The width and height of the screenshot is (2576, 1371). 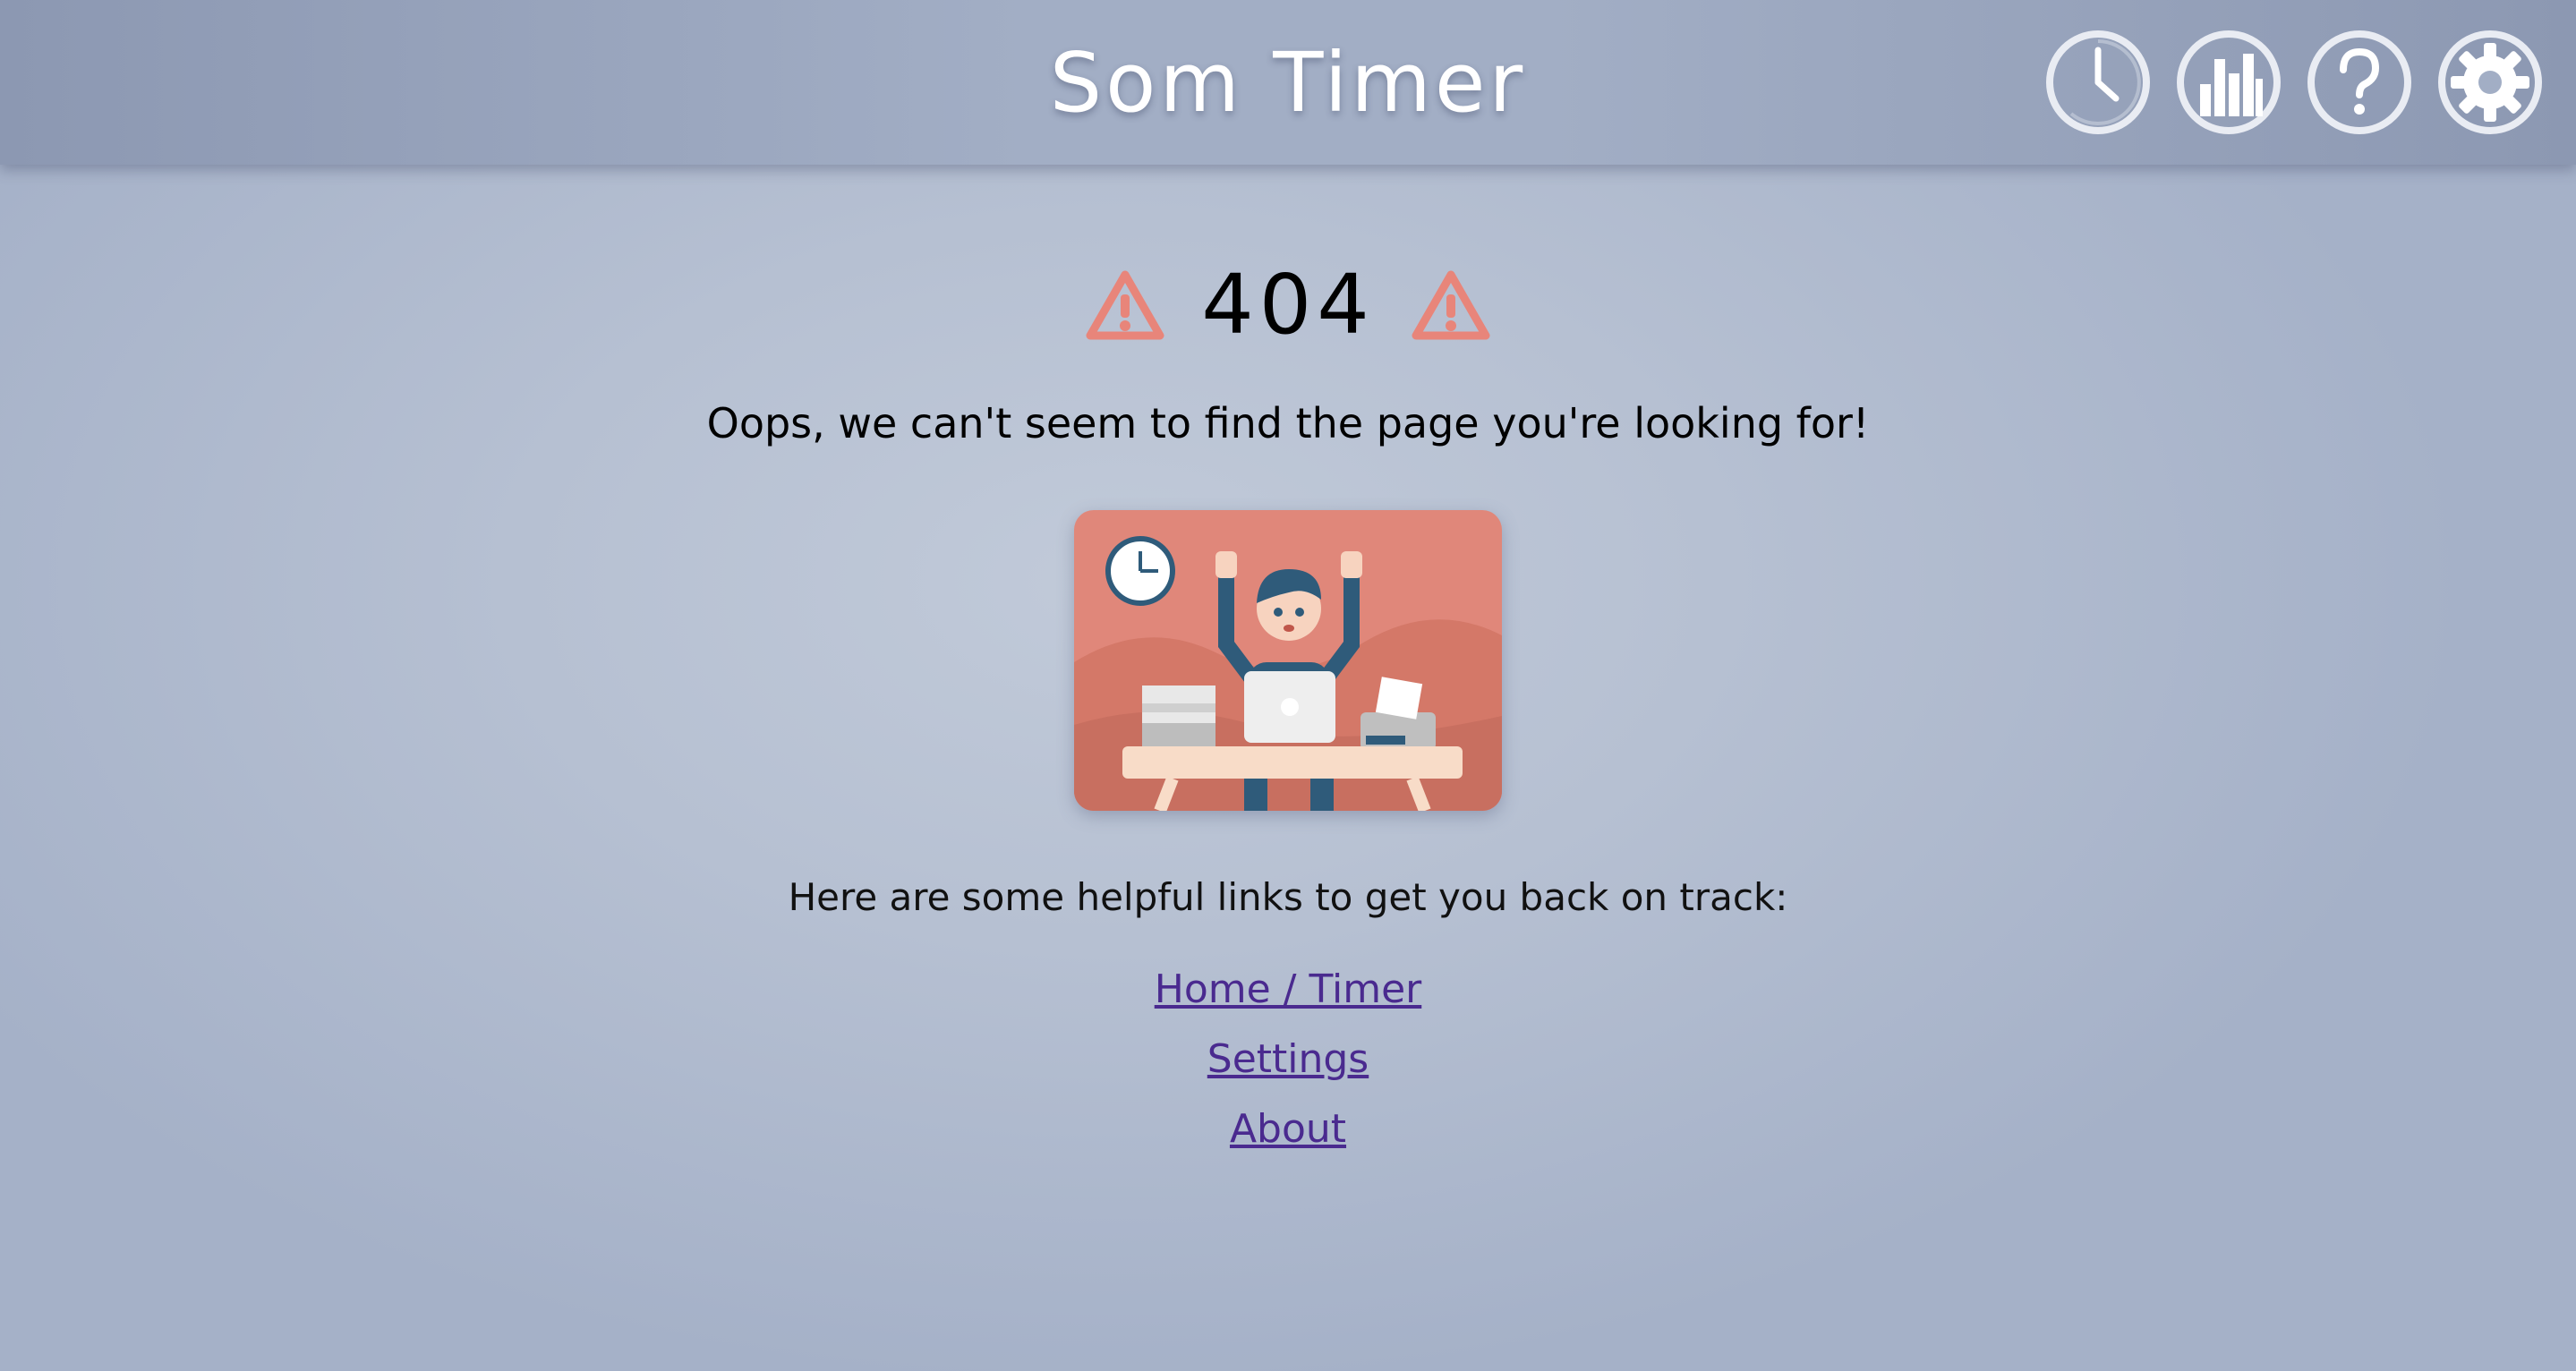 What do you see at coordinates (1288, 660) in the screenshot?
I see `stressed-worker-illustration` at bounding box center [1288, 660].